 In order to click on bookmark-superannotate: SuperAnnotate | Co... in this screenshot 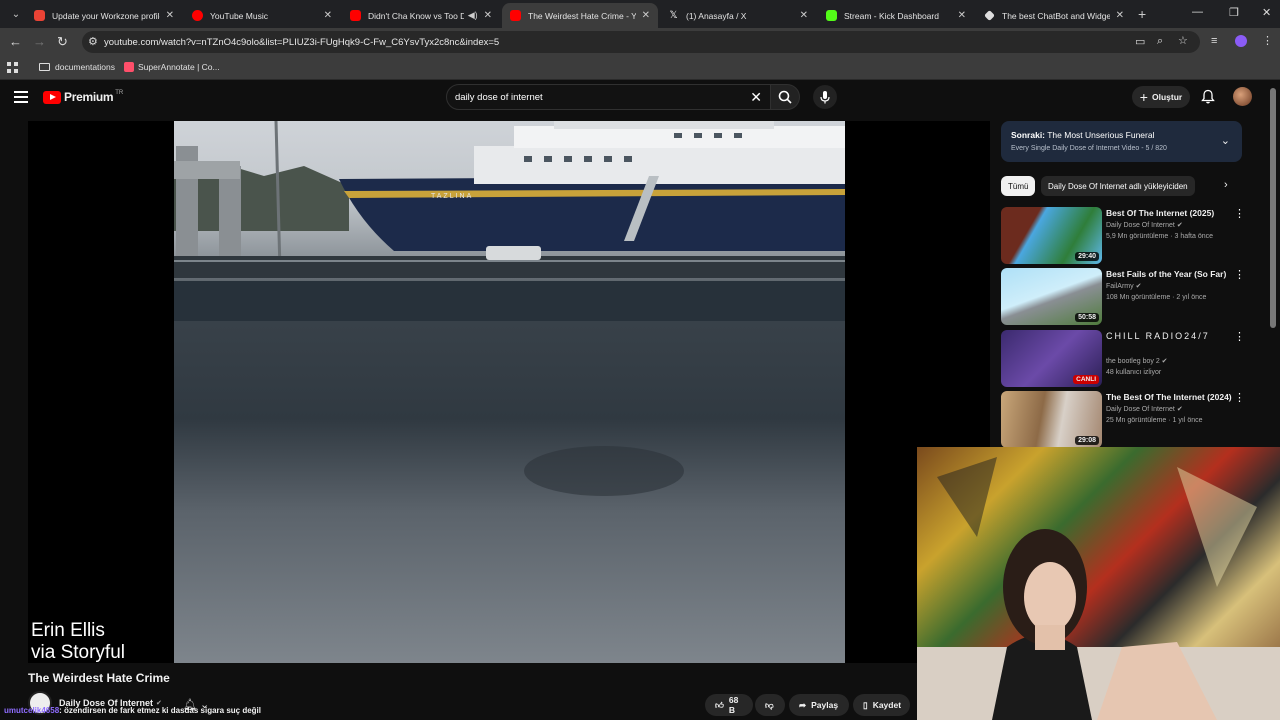, I will do `click(172, 67)`.